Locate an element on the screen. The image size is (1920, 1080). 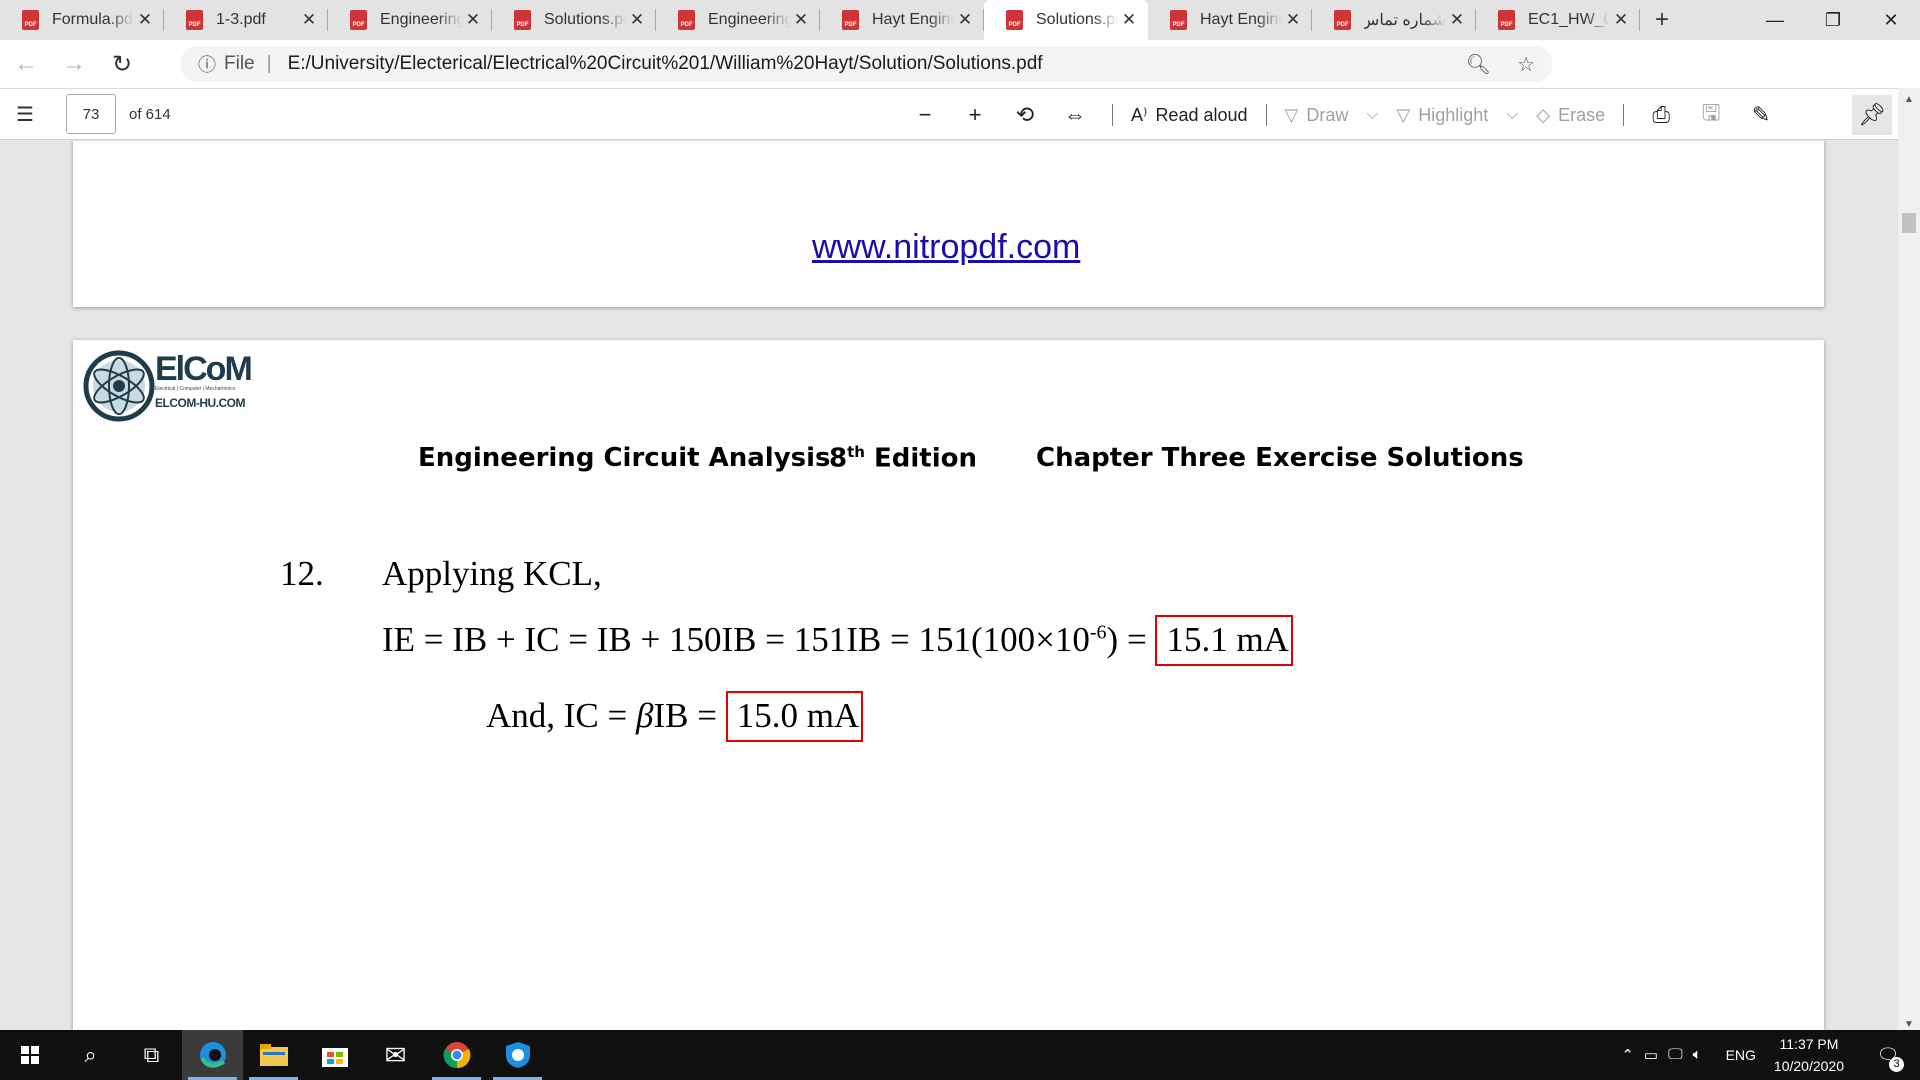
volume-icon: 🔈︎ is located at coordinates (1697, 1055).